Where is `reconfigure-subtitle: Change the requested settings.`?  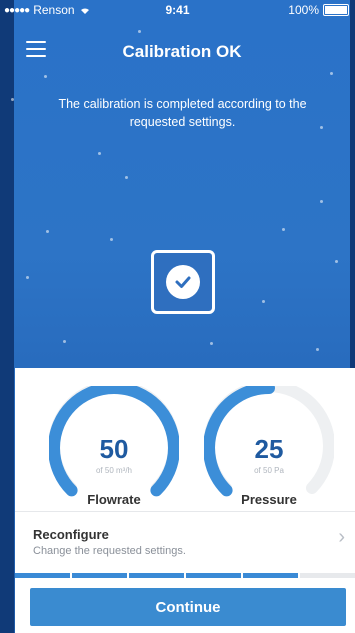
reconfigure-subtitle: Change the requested settings. is located at coordinates (109, 551).